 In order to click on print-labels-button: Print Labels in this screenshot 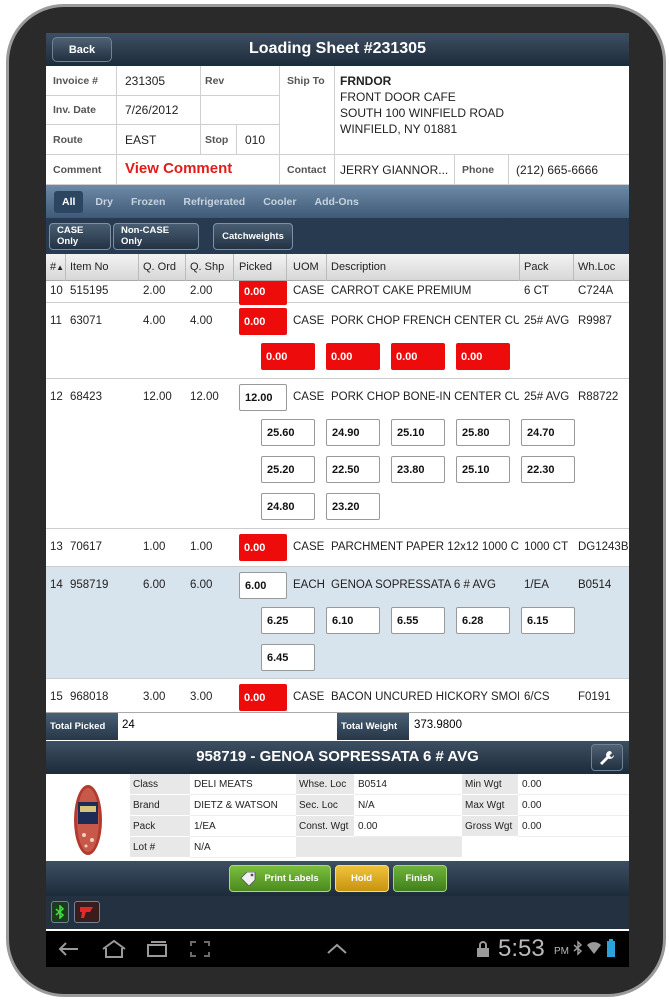, I will do `click(279, 878)`.